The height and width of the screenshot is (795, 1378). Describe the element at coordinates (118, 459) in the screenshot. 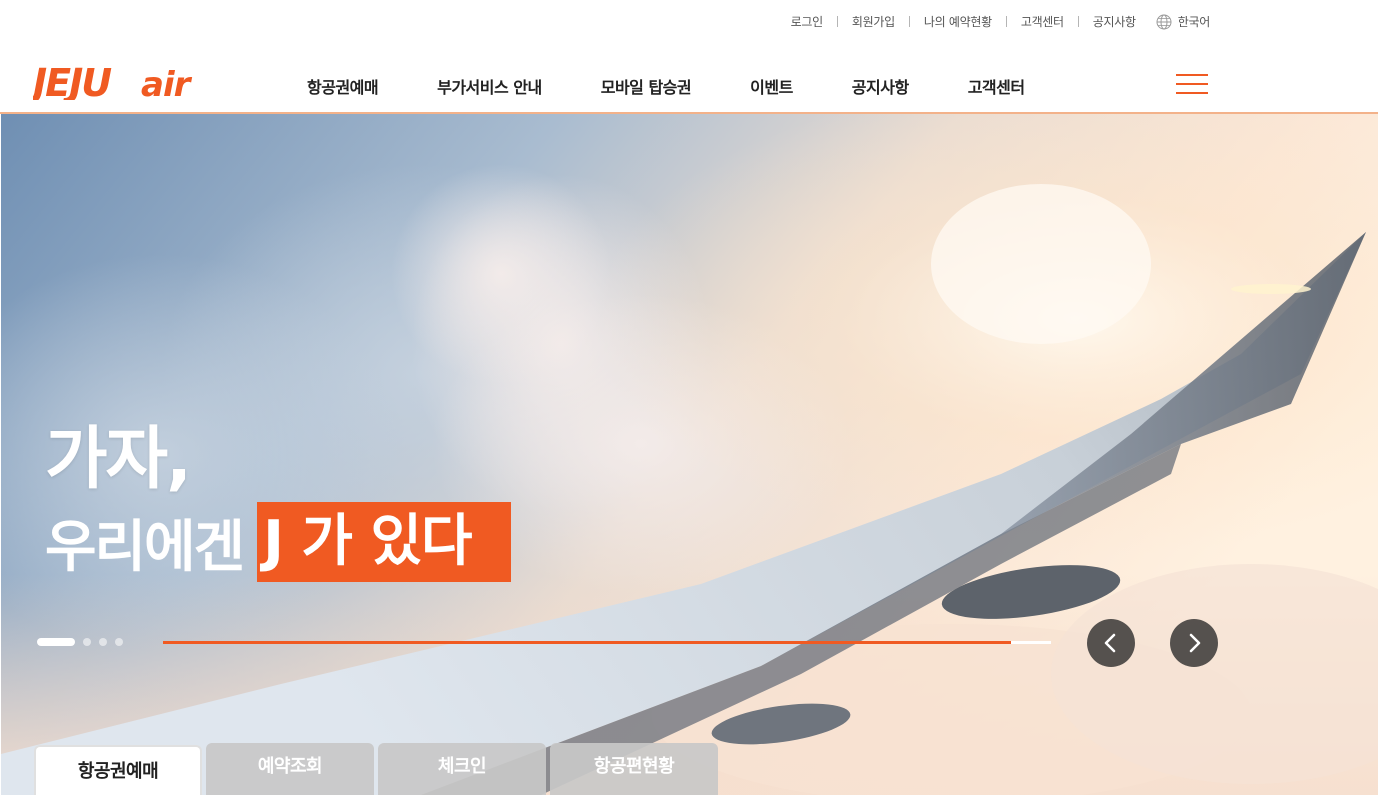

I see `hero-headline-line1: 가자,` at that location.